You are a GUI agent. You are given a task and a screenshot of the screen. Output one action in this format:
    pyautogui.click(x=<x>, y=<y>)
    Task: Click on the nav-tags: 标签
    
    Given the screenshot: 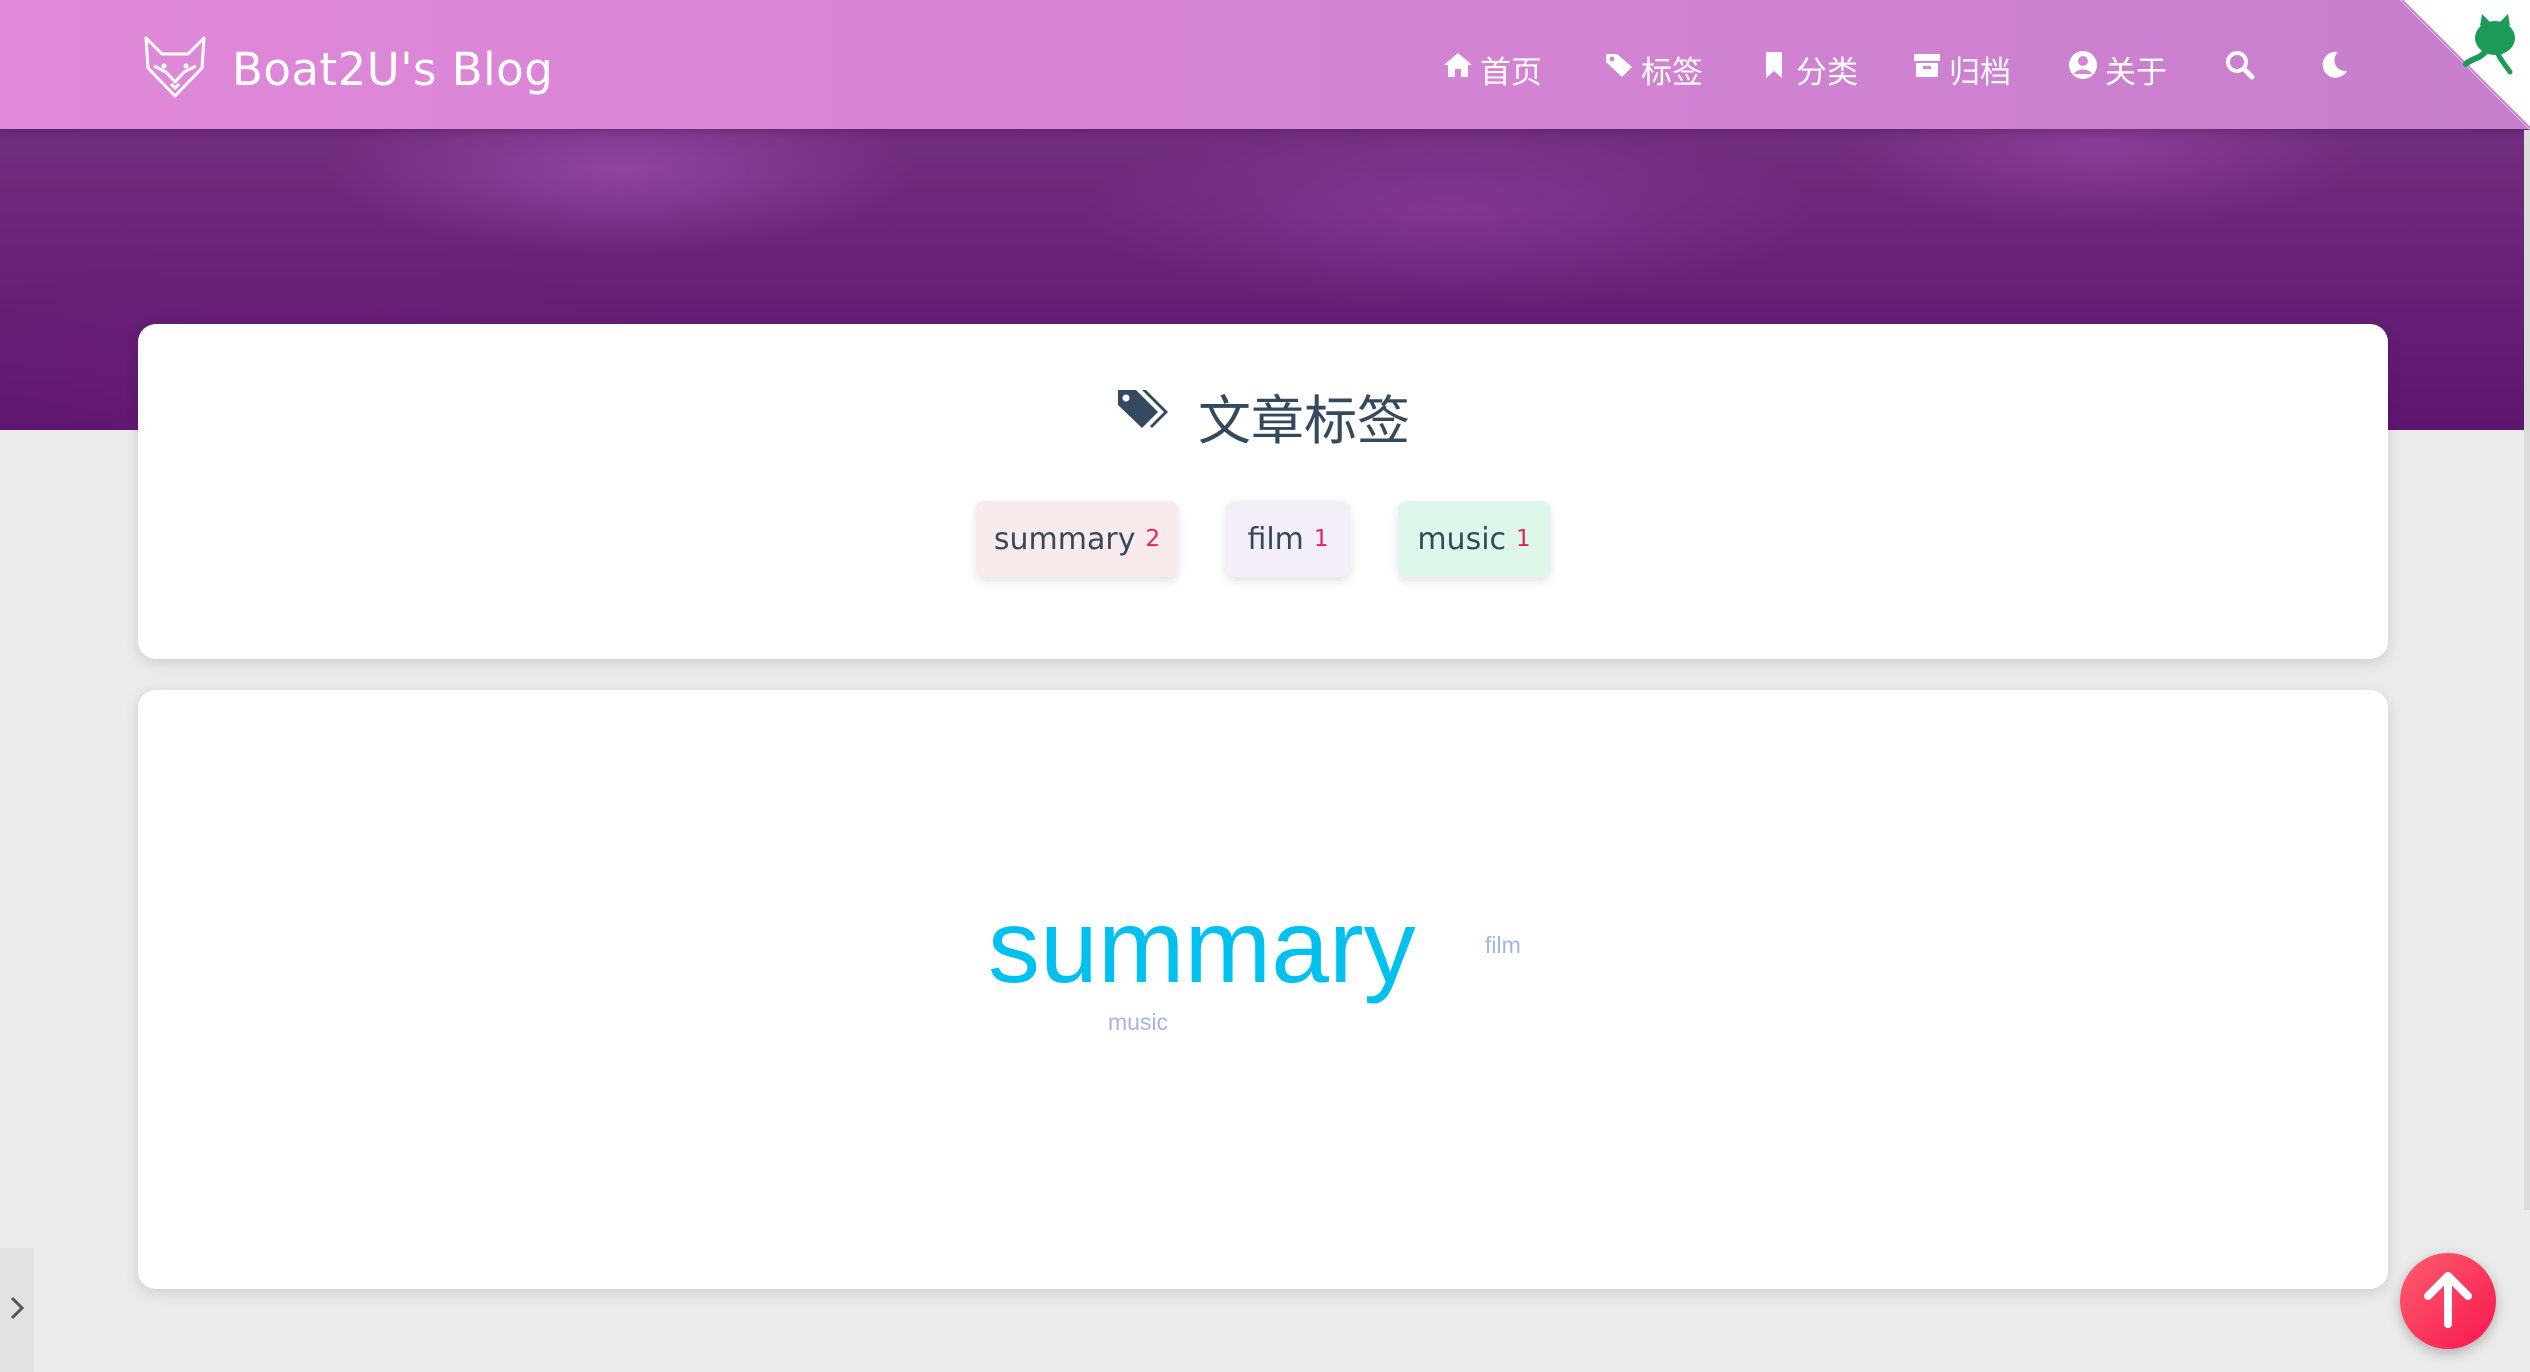 What is the action you would take?
    pyautogui.click(x=1653, y=69)
    